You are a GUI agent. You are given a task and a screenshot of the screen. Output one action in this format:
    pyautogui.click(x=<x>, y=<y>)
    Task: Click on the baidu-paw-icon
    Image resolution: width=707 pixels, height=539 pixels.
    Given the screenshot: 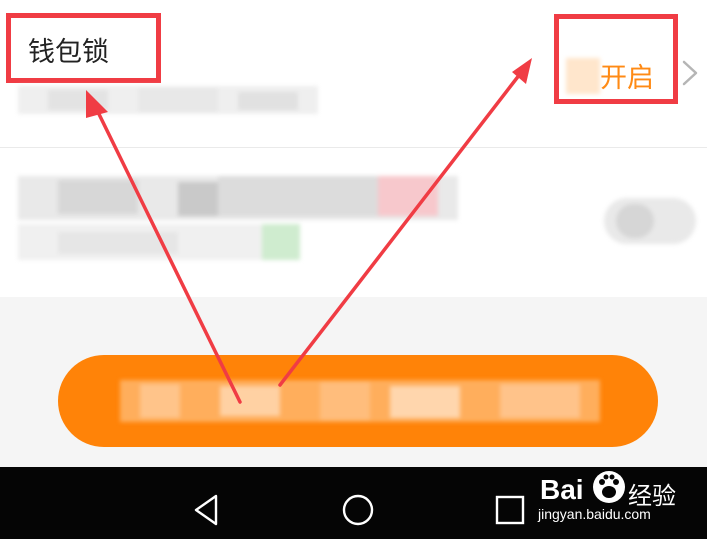 What is the action you would take?
    pyautogui.click(x=609, y=487)
    